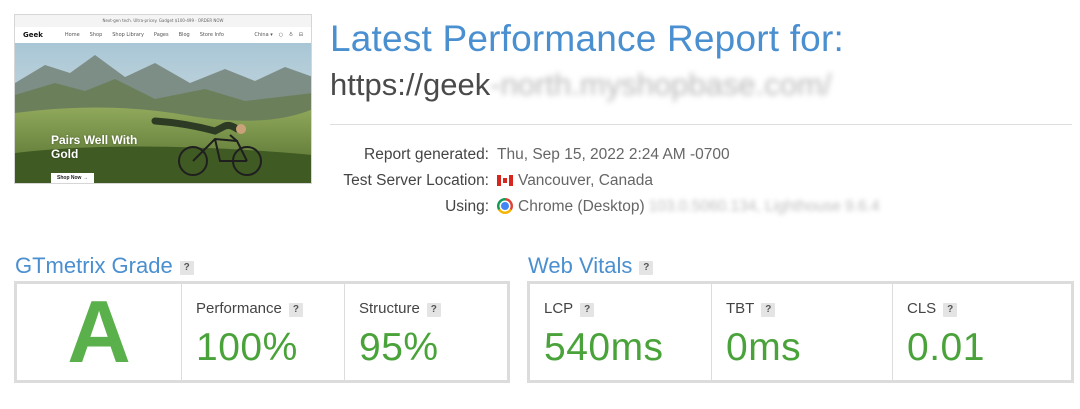  I want to click on cls-help-icon: ?, so click(950, 310).